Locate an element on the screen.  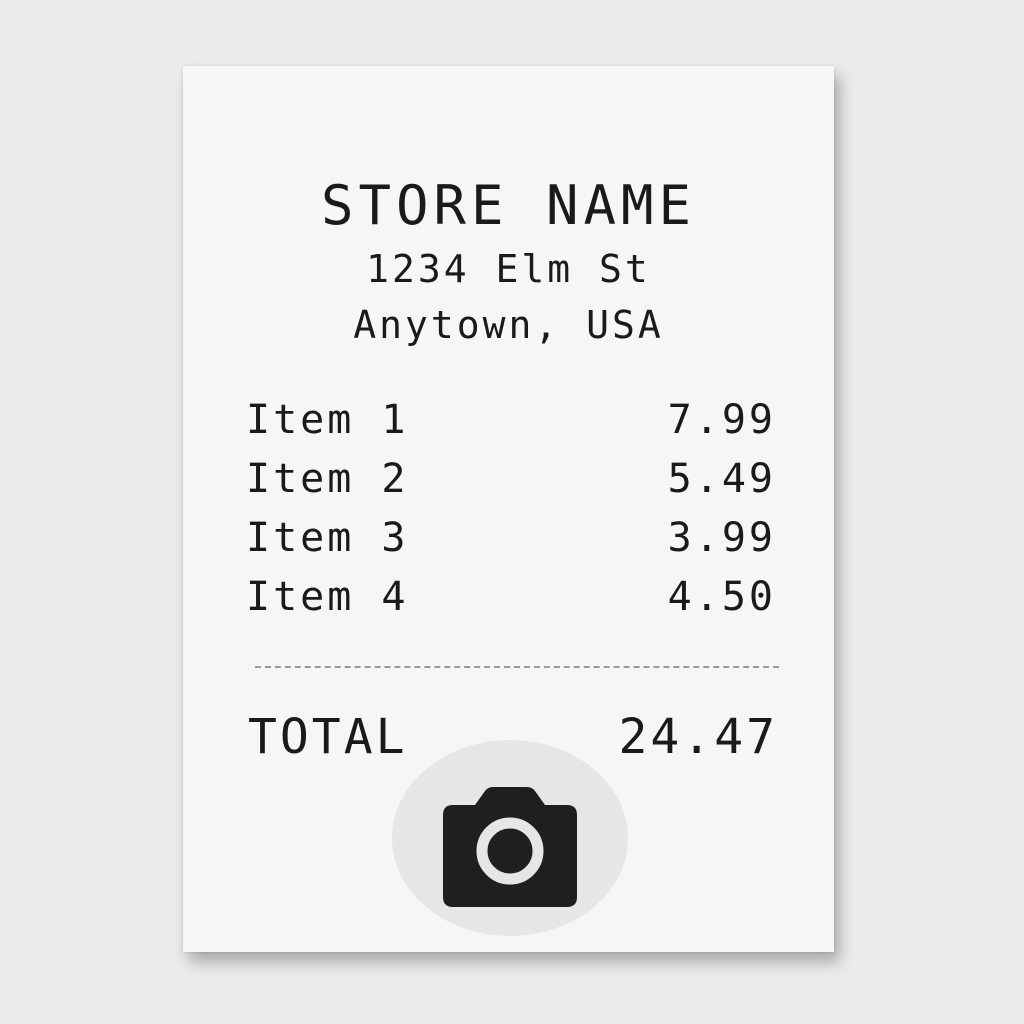
line-item: Item 3 3.99 is located at coordinates (511, 540).